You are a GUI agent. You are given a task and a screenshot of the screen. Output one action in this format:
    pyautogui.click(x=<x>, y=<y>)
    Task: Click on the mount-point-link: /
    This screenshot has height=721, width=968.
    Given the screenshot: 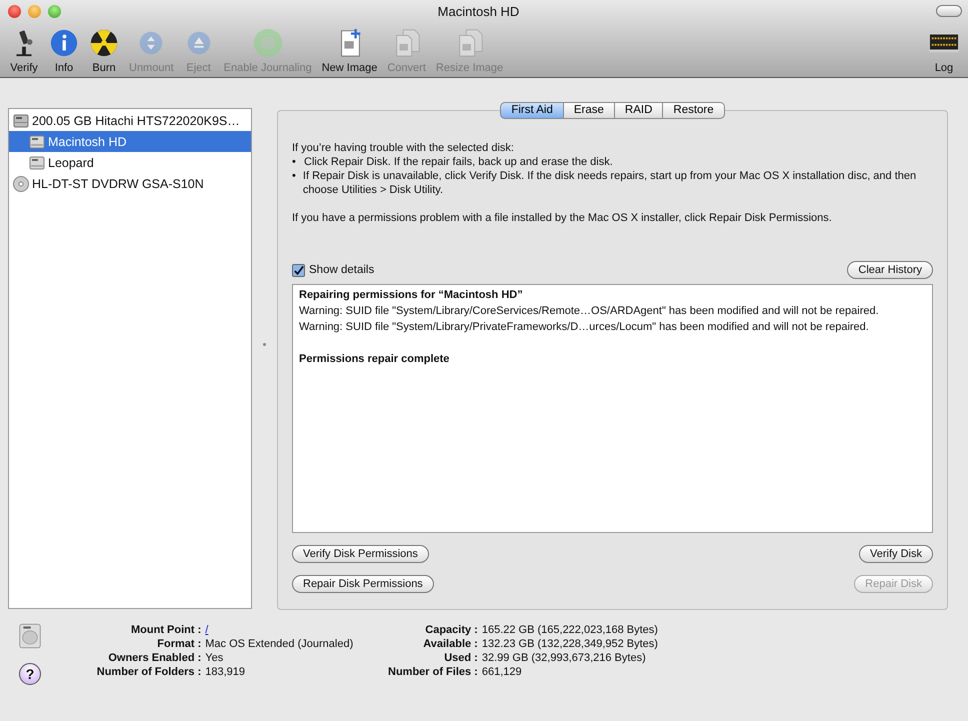 What is the action you would take?
    pyautogui.click(x=292, y=630)
    